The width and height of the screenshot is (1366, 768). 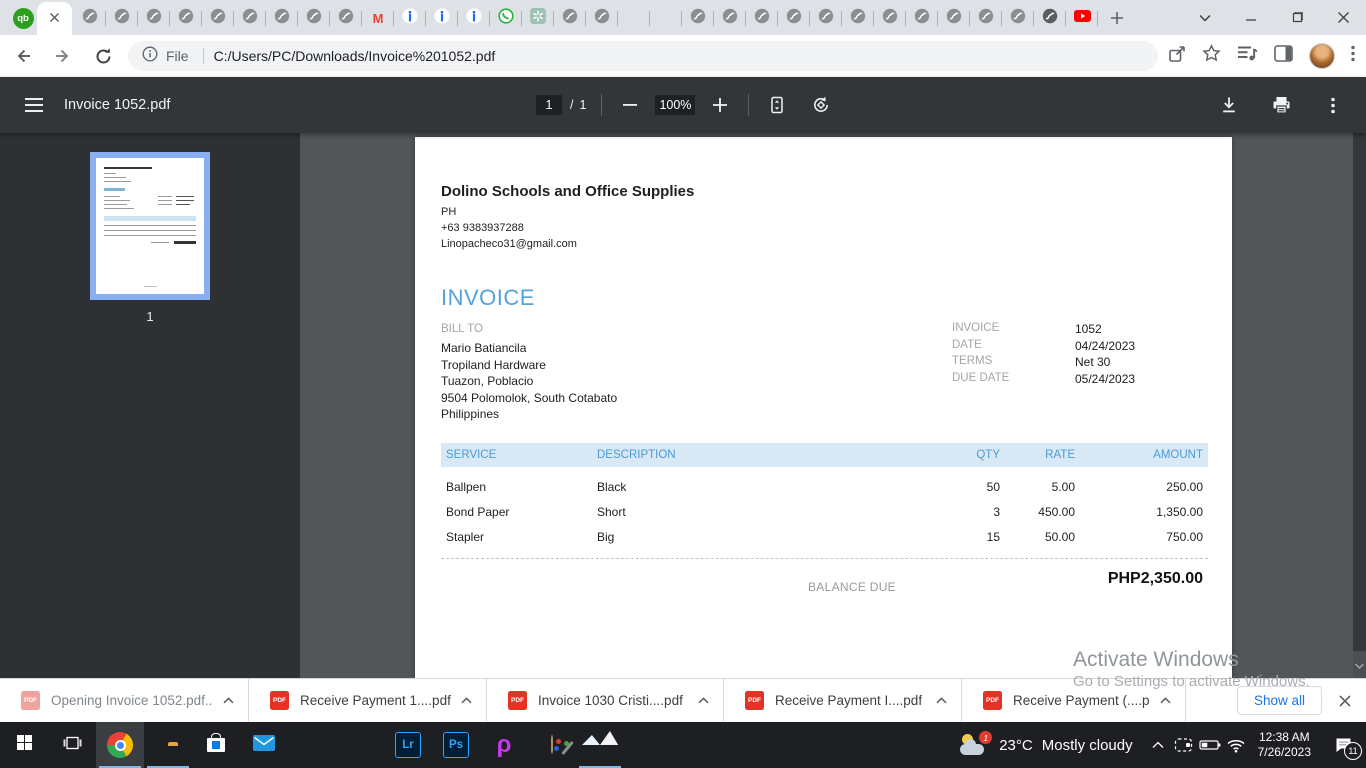 What do you see at coordinates (552, 745) in the screenshot?
I see `taskbar-app-paint` at bounding box center [552, 745].